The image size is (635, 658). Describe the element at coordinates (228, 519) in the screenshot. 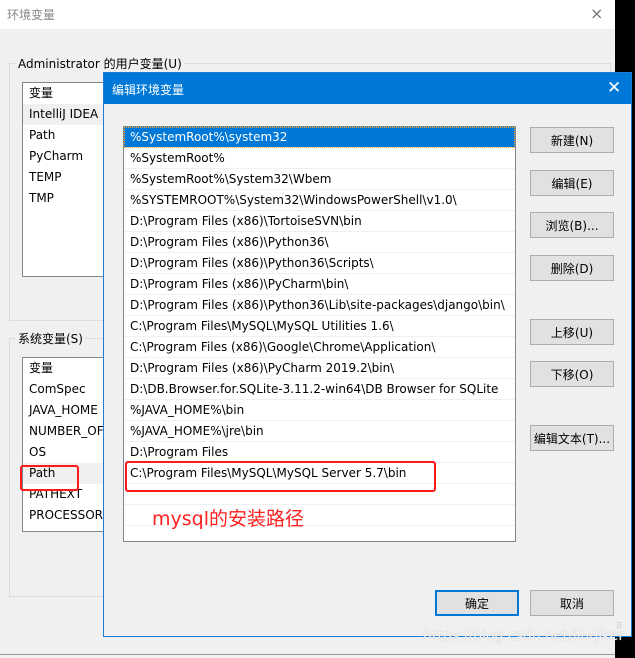

I see `annotation-text: mysql的安装路径` at that location.